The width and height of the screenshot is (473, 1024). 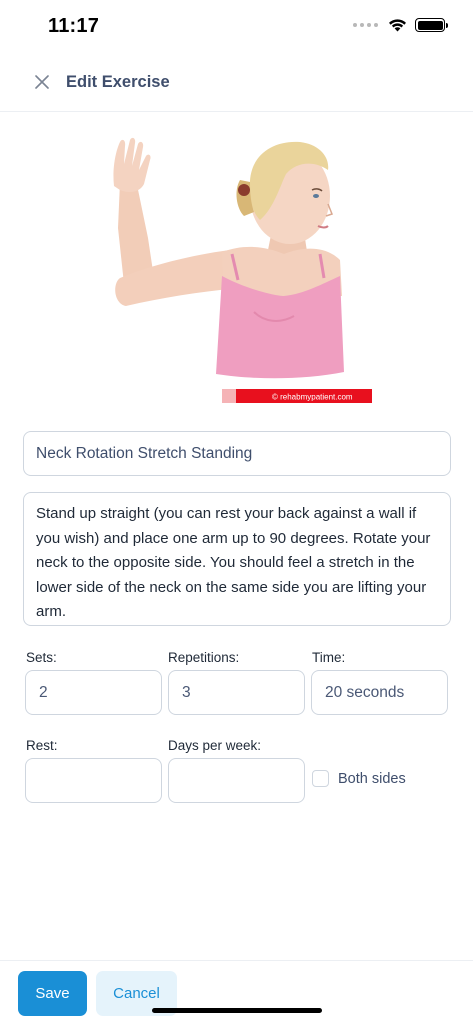 What do you see at coordinates (144, 453) in the screenshot?
I see `exercise-name-value: Neck Rotation Stretch Standing` at bounding box center [144, 453].